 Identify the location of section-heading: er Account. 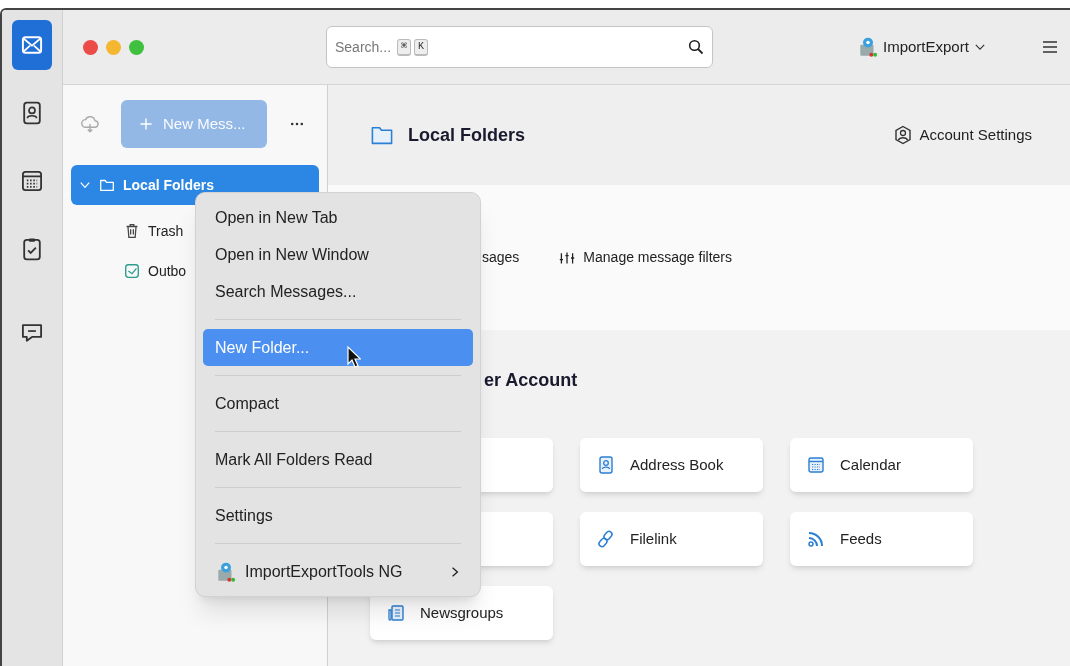
(531, 380).